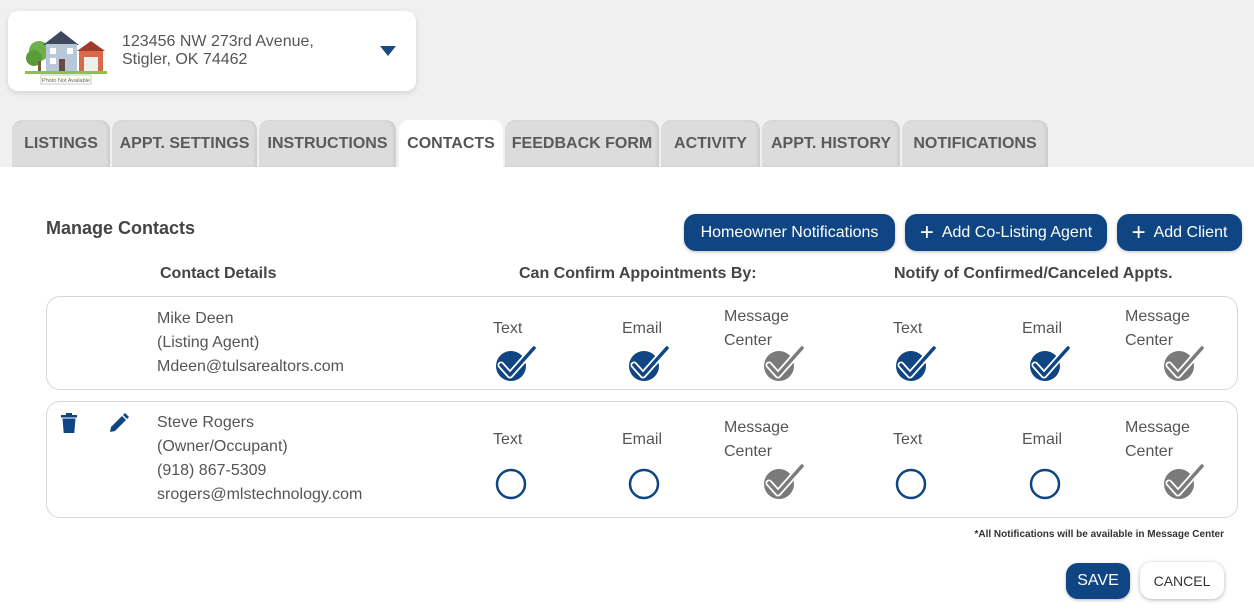  Describe the element at coordinates (61, 143) in the screenshot. I see `tab-listings: LISTINGS` at that location.